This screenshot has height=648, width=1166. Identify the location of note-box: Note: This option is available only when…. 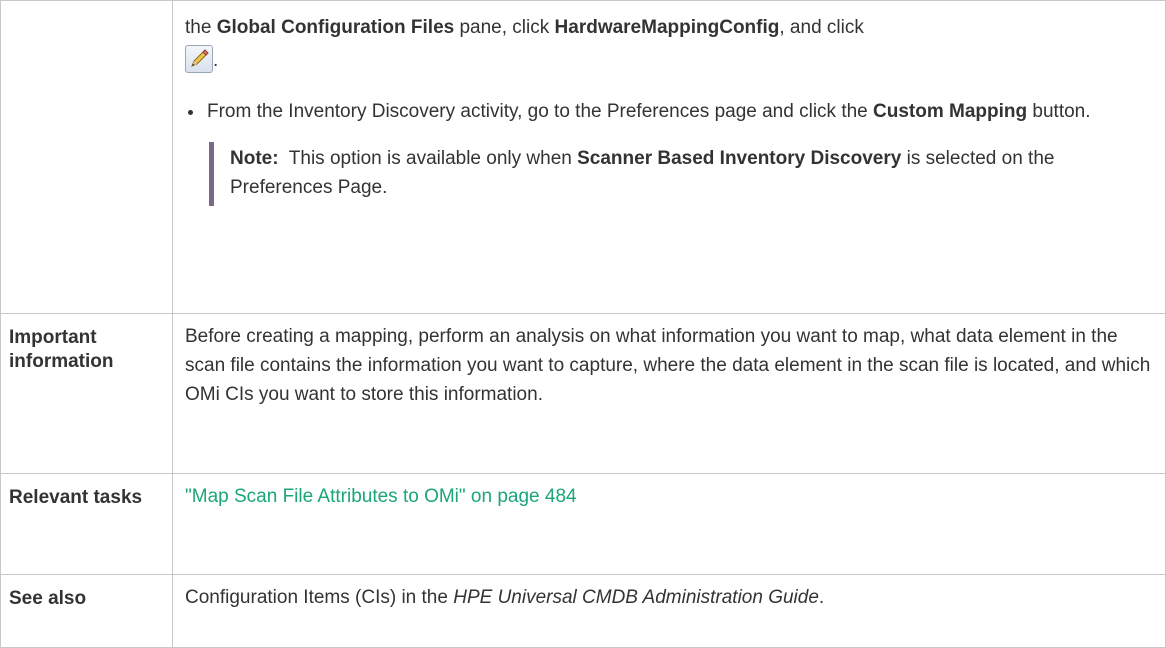
(681, 174).